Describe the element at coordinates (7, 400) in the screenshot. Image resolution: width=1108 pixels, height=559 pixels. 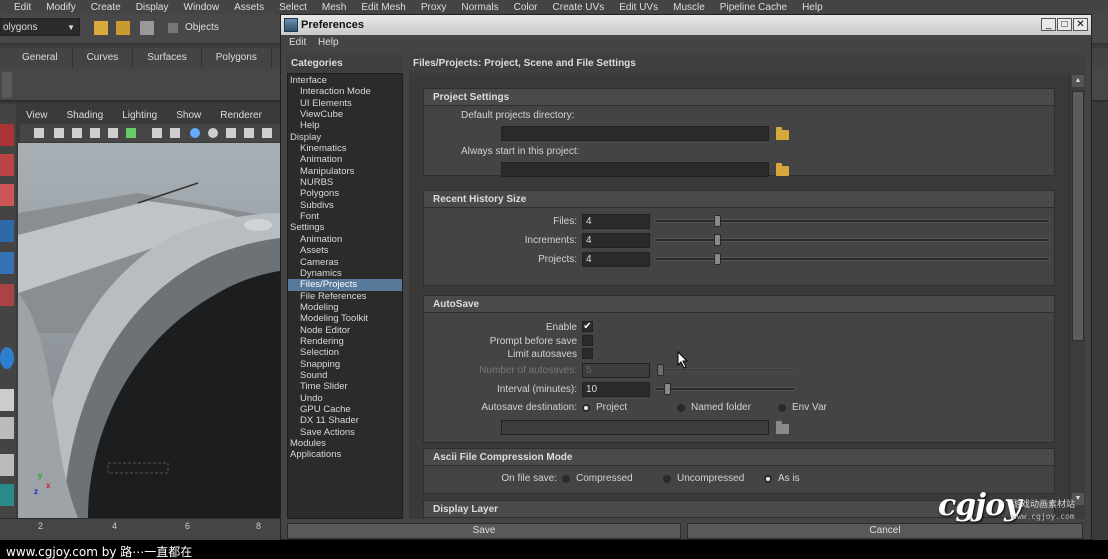
I see `layout-single-icon` at that location.